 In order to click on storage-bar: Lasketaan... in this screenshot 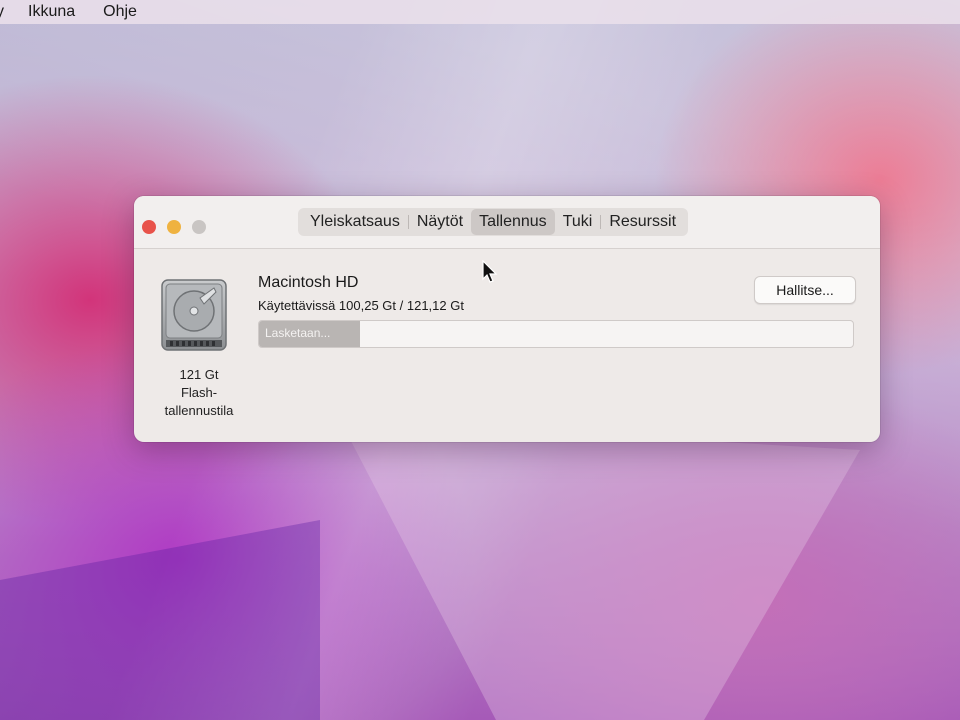, I will do `click(556, 334)`.